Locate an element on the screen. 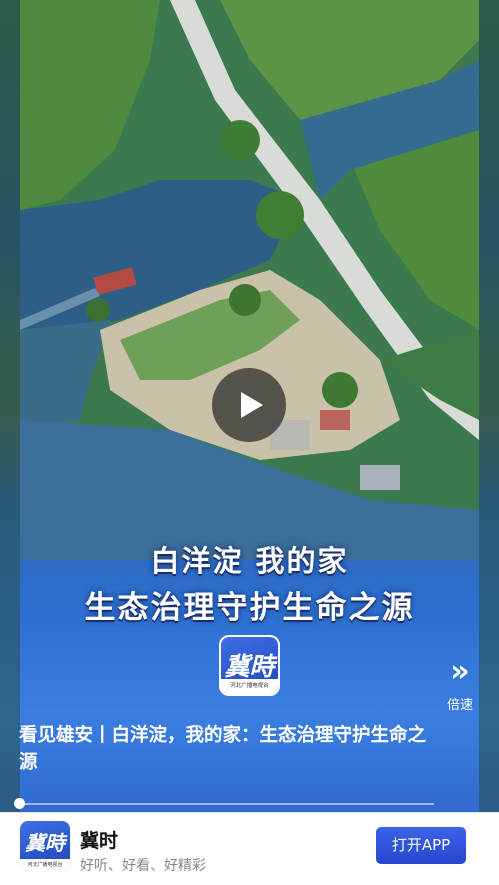 The width and height of the screenshot is (499, 885). video-brand-logo-glyph: 冀時 is located at coordinates (249, 666).